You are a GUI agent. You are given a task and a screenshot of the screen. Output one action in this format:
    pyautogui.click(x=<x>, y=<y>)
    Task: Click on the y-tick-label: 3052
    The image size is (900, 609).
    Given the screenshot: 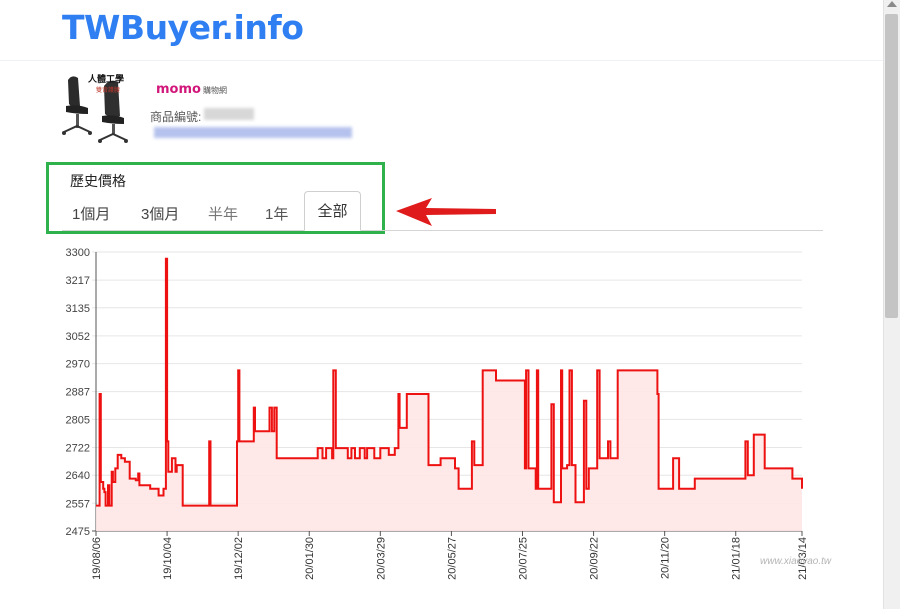 What is the action you would take?
    pyautogui.click(x=78, y=337)
    